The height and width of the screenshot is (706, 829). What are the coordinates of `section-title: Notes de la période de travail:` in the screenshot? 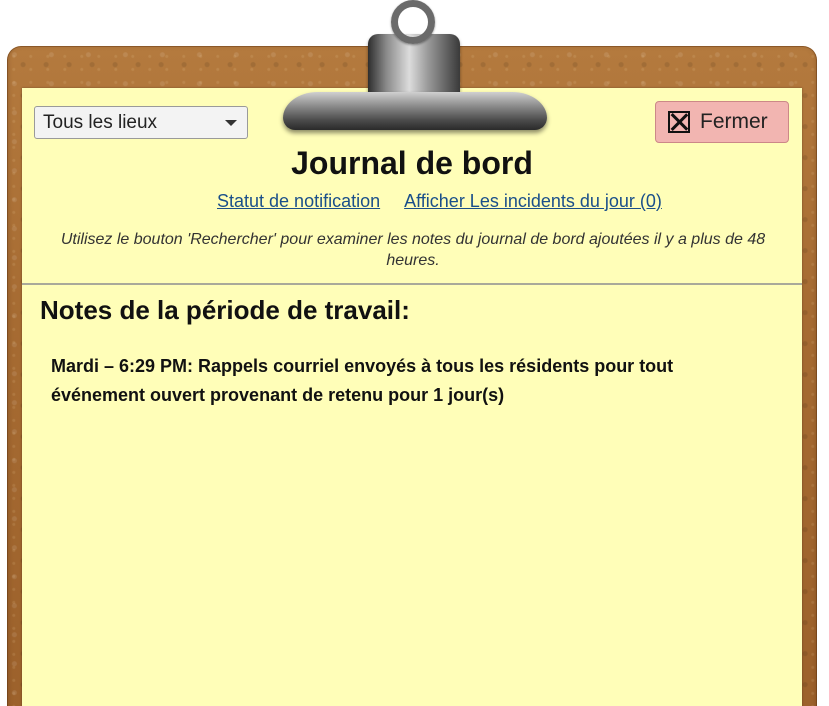 It's located at (225, 310).